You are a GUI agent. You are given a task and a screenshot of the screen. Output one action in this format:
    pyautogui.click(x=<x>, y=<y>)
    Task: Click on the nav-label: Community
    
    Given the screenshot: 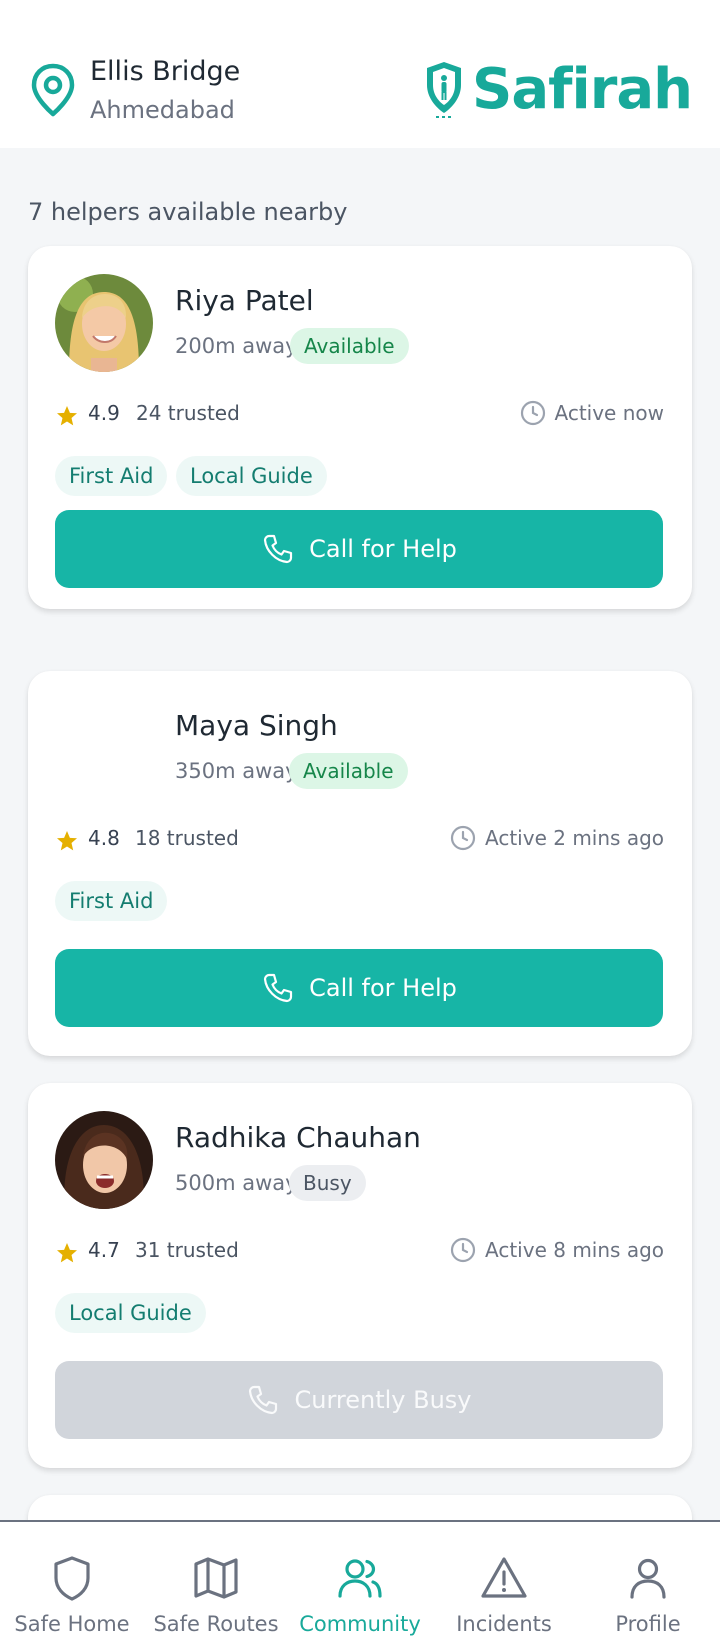 What is the action you would take?
    pyautogui.click(x=360, y=1624)
    